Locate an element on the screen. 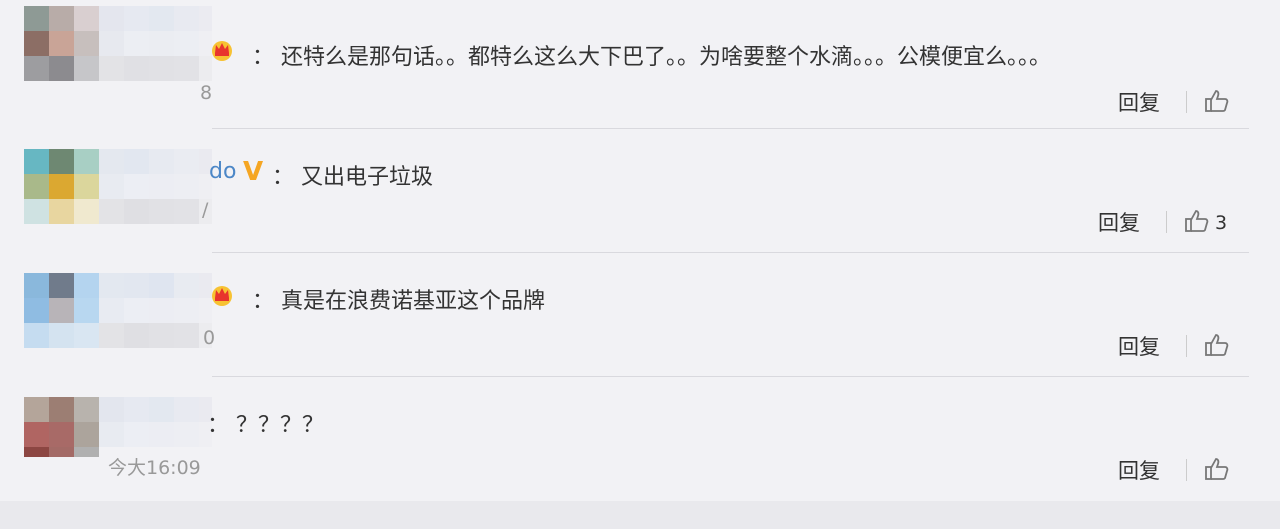 The height and width of the screenshot is (529, 1280). commenter-name: do is located at coordinates (222, 171).